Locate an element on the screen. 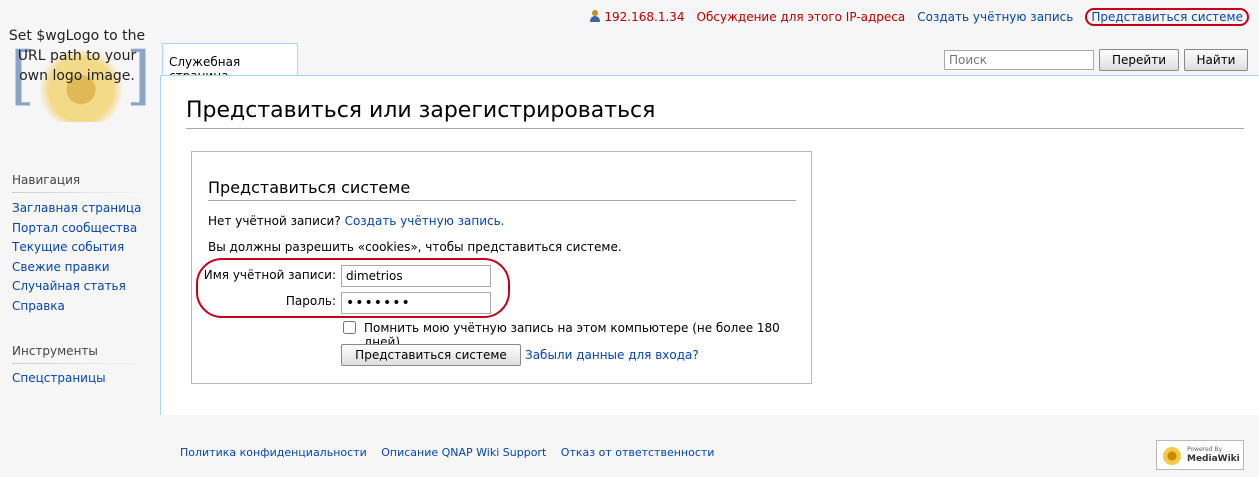 The width and height of the screenshot is (1259, 477). page-title: Представиться или зарегистрироваться is located at coordinates (715, 112).